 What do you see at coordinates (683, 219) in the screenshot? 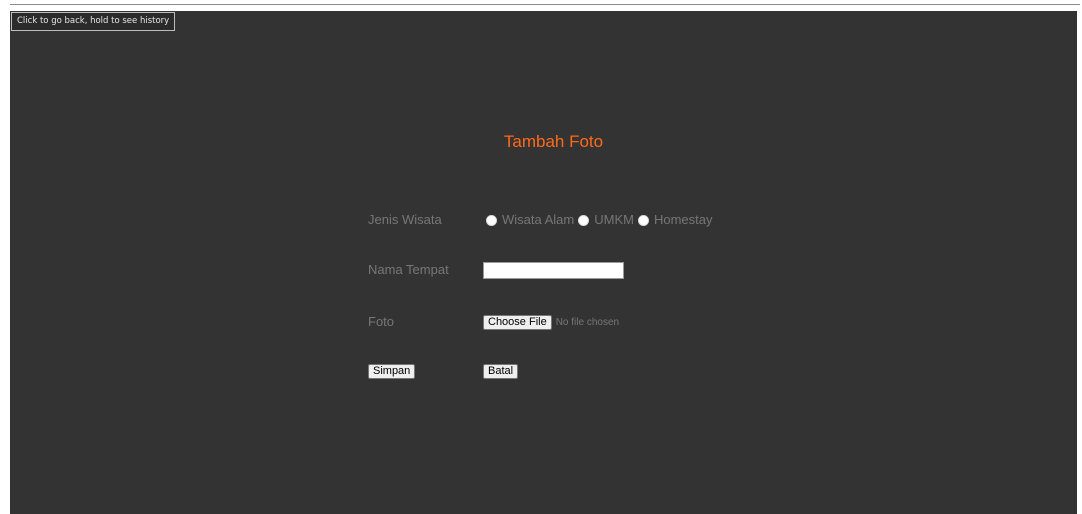
I see `radio-label-homestay: Homestay` at bounding box center [683, 219].